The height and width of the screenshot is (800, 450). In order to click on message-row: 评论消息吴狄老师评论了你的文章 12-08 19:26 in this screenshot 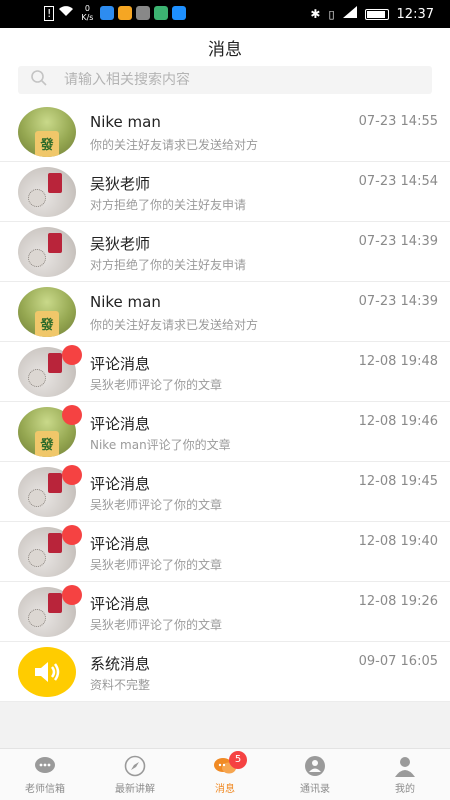, I will do `click(225, 612)`.